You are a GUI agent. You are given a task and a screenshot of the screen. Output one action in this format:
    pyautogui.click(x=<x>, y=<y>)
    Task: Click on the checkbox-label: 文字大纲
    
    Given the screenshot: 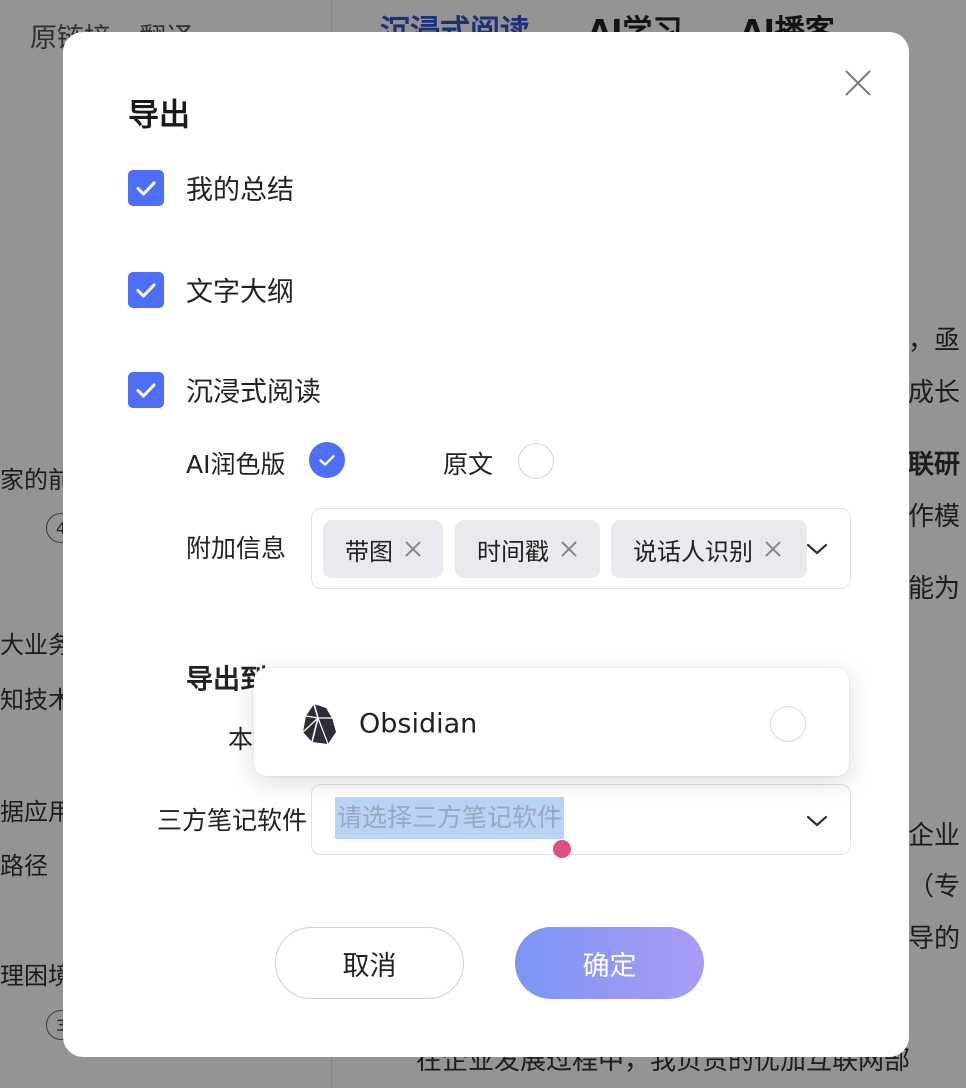 What is the action you would take?
    pyautogui.click(x=240, y=292)
    